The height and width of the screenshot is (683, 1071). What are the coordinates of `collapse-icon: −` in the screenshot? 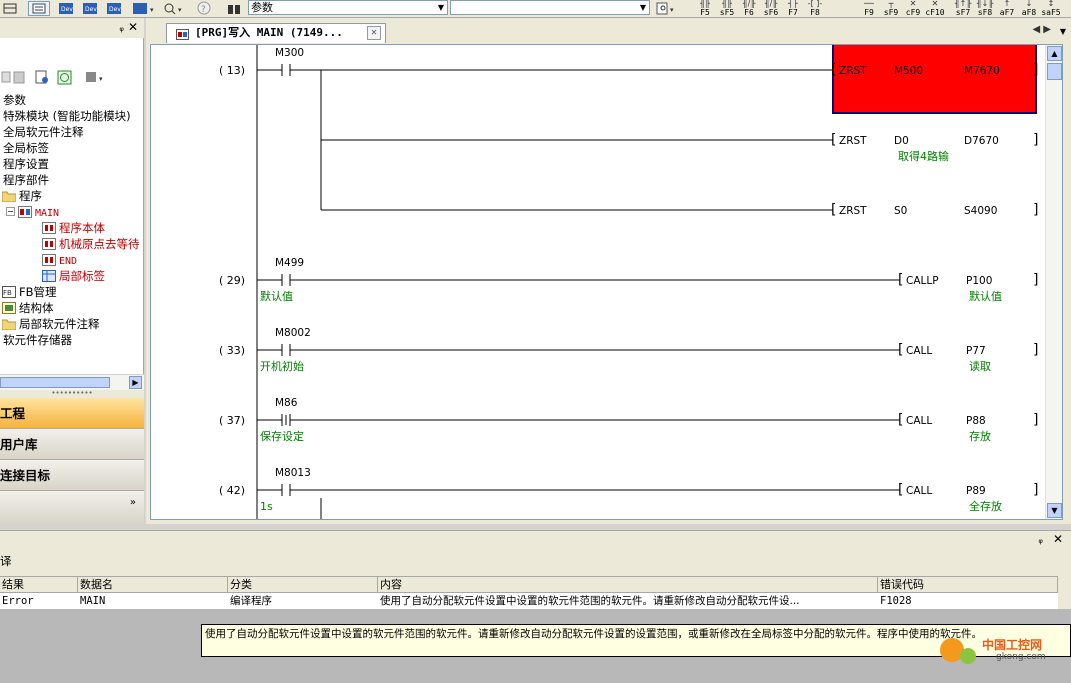 It's located at (10, 211).